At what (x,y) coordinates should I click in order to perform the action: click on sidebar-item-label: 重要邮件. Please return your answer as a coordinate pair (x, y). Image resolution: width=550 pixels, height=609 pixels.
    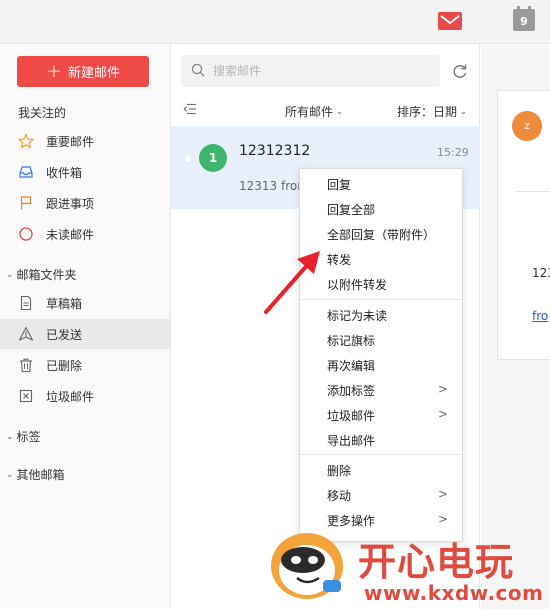
    Looking at the image, I should click on (70, 141).